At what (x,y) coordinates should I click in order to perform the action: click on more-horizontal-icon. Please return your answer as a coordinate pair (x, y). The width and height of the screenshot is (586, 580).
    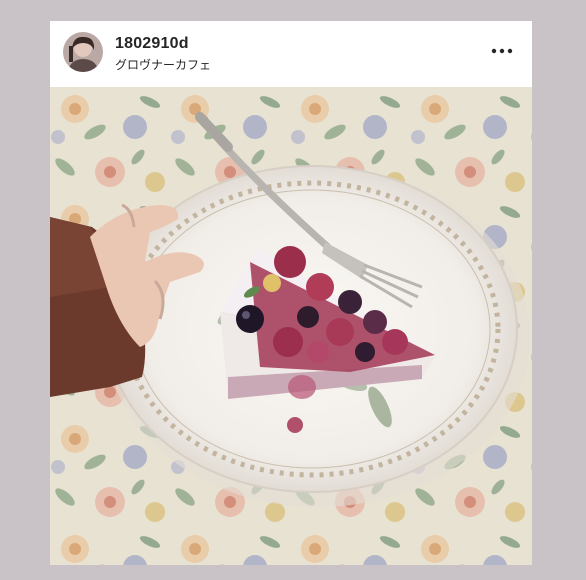
    Looking at the image, I should click on (502, 51).